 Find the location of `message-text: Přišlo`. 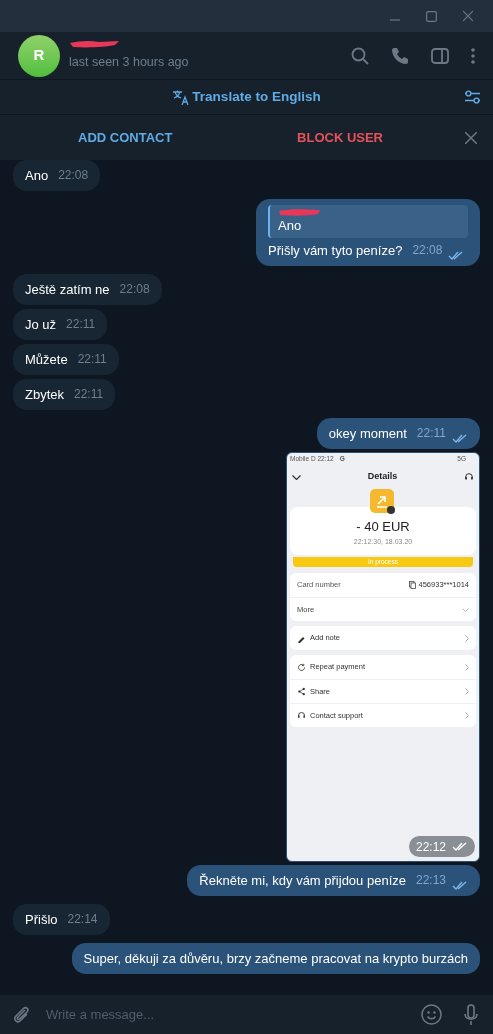

message-text: Přišlo is located at coordinates (41, 920).